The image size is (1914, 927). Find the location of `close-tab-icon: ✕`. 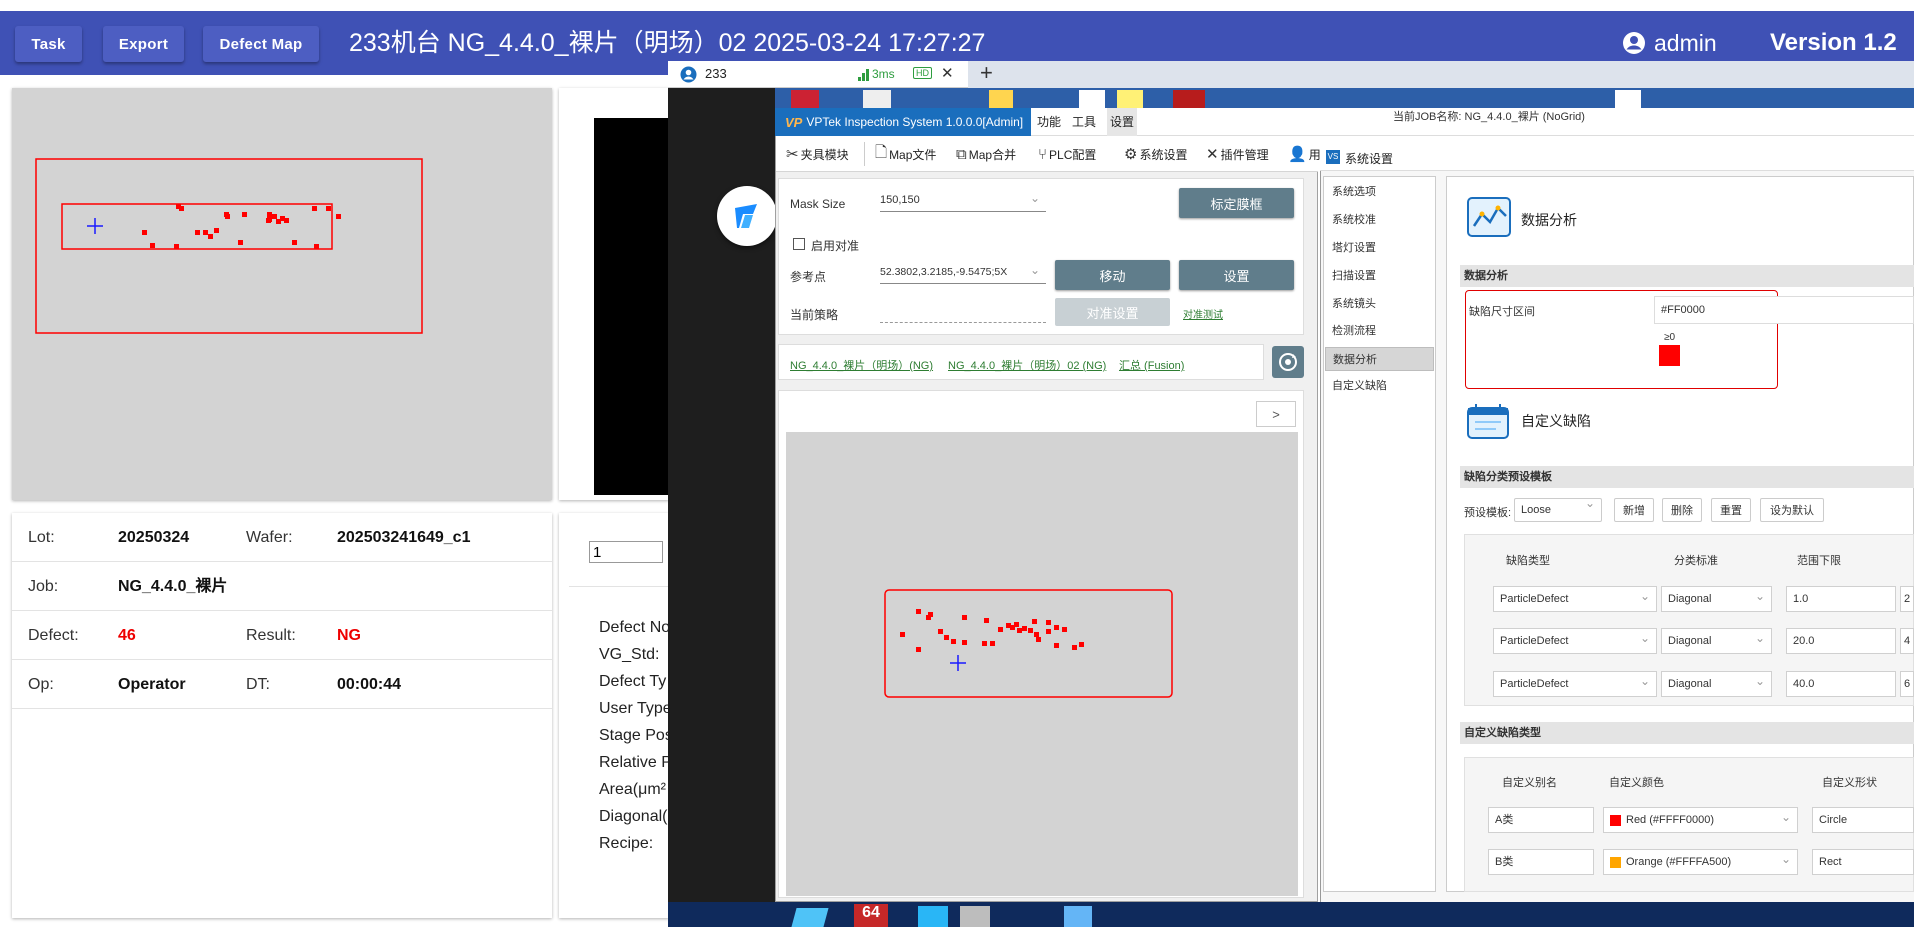

close-tab-icon: ✕ is located at coordinates (947, 73).